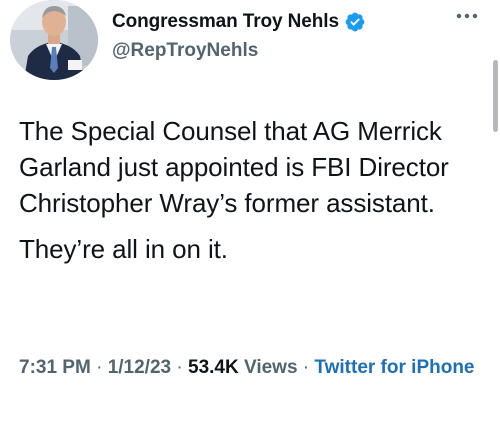 This screenshot has width=500, height=424. Describe the element at coordinates (467, 16) in the screenshot. I see `more-horizontal-icon` at that location.